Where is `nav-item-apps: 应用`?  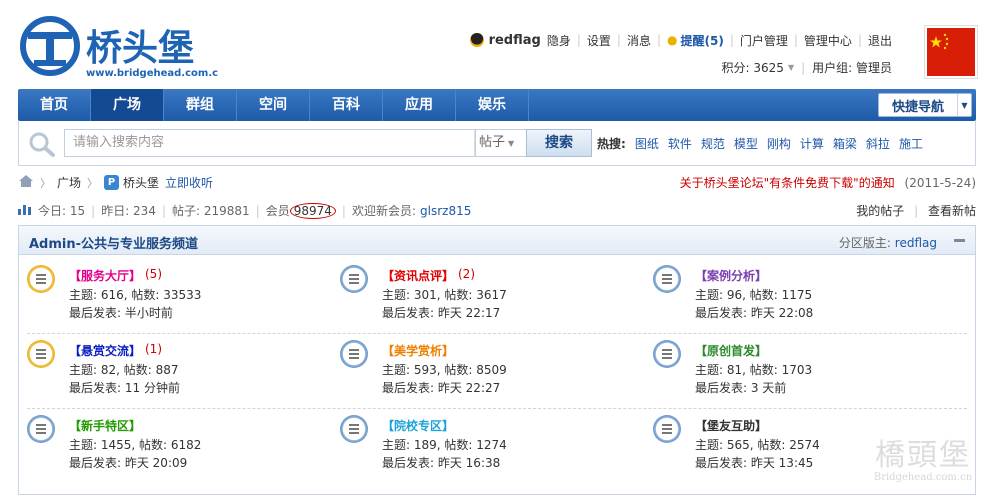 nav-item-apps: 应用 is located at coordinates (419, 105).